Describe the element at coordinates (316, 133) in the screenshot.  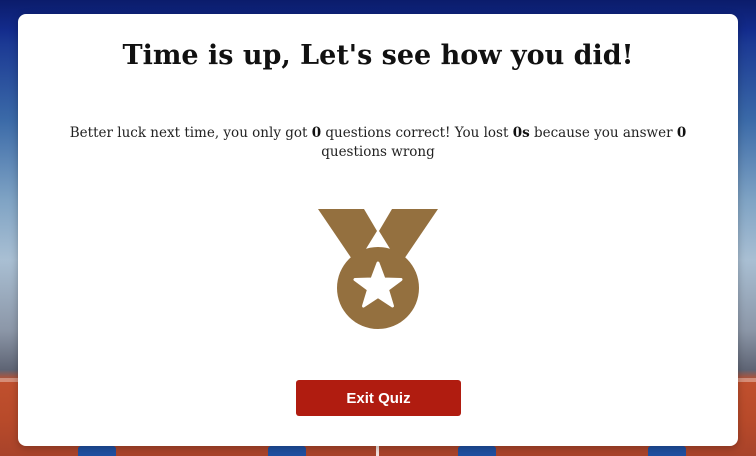
I see `correct-count: 0` at that location.